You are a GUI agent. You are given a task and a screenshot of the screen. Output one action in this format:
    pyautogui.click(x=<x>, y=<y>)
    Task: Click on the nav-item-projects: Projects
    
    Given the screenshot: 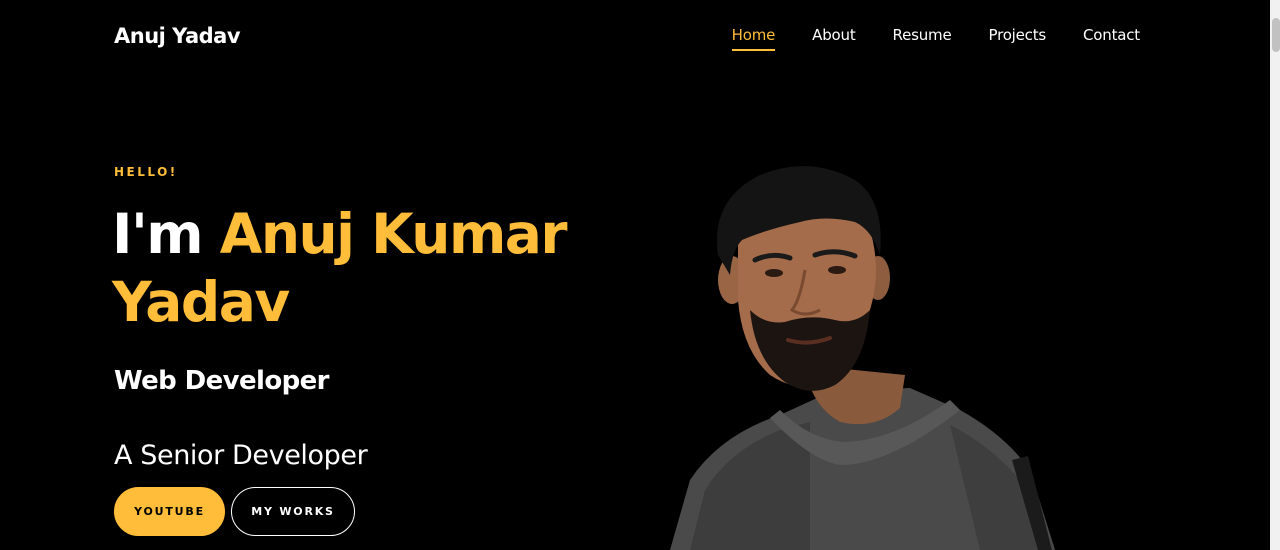 What is the action you would take?
    pyautogui.click(x=1017, y=38)
    